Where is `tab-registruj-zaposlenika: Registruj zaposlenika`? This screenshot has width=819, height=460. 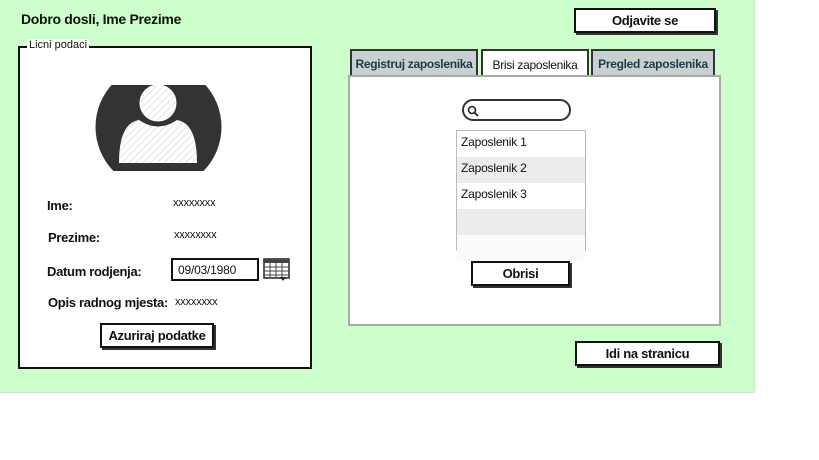 tab-registruj-zaposlenika: Registruj zaposlenika is located at coordinates (414, 62).